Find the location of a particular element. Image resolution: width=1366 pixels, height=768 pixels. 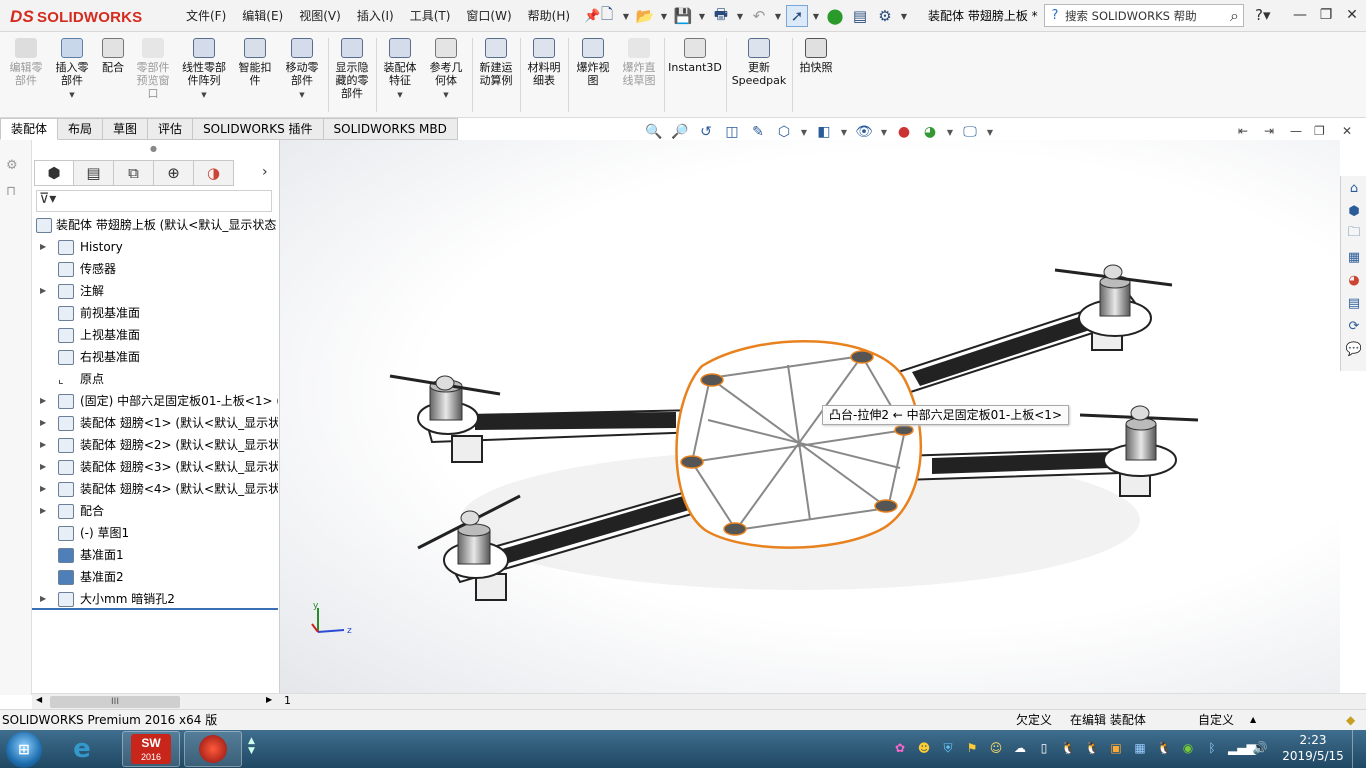

tree-node-front-plane: 前视基准面 is located at coordinates (155, 313).